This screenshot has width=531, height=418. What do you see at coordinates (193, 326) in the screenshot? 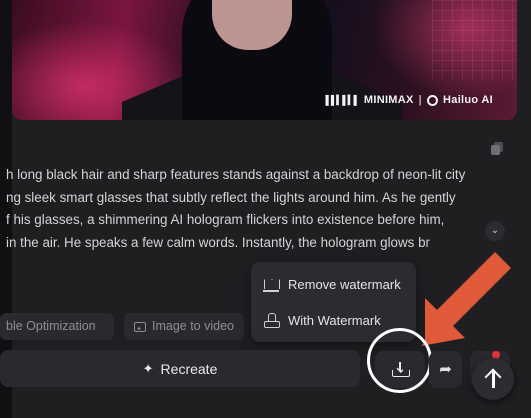
I see `image-to-video-label: Image to video` at bounding box center [193, 326].